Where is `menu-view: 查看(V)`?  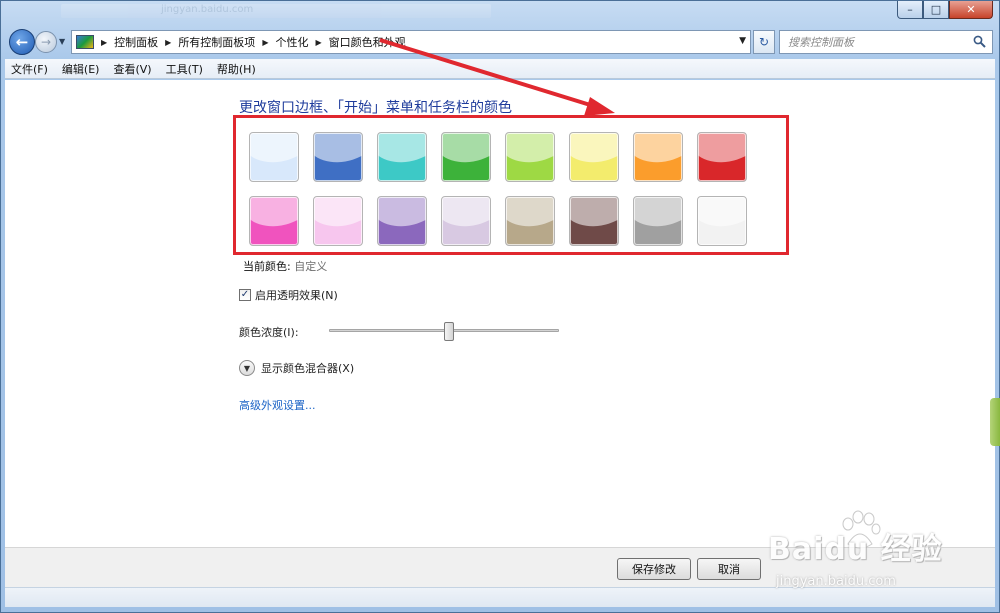
menu-view: 查看(V) is located at coordinates (132, 69).